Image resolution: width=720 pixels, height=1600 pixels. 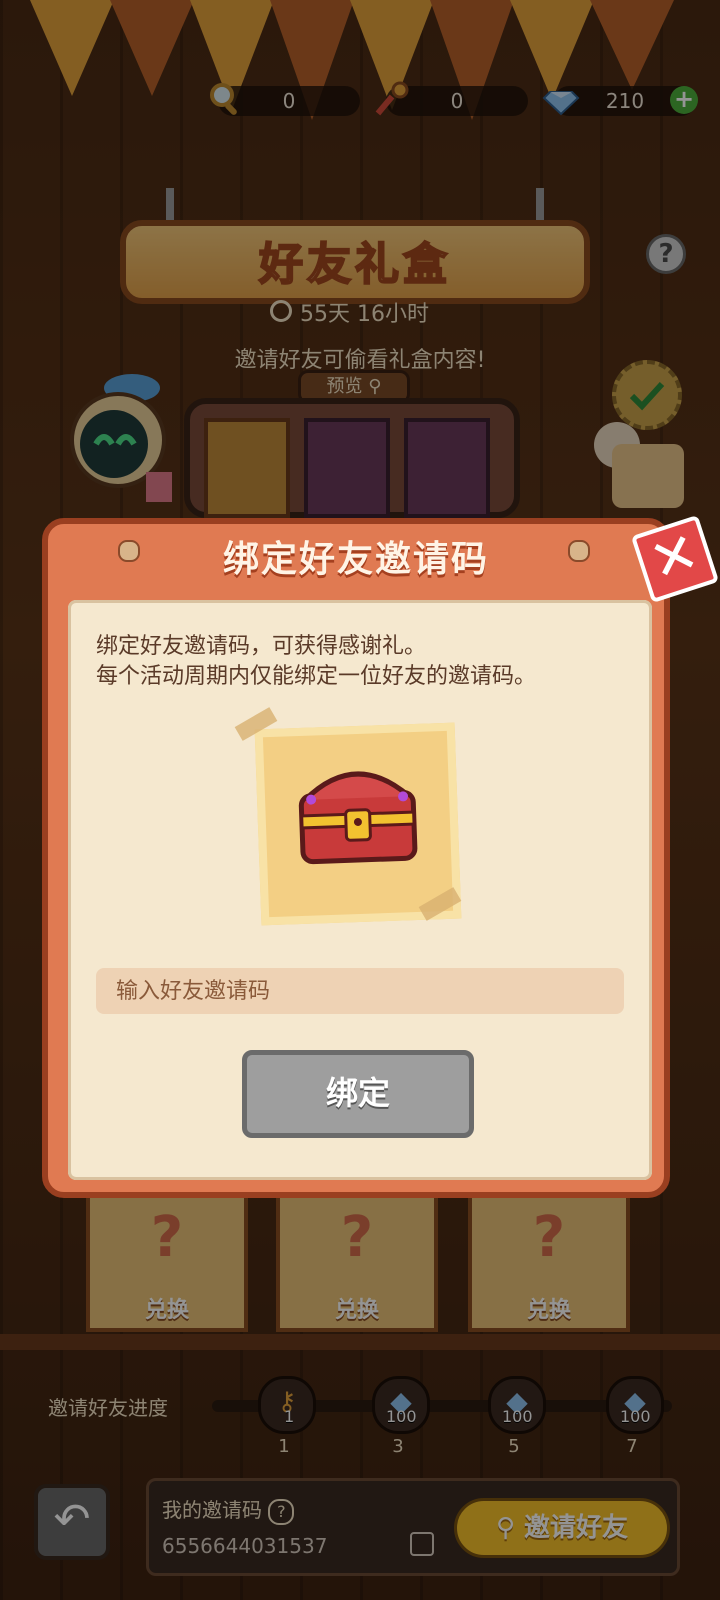 What do you see at coordinates (358, 818) in the screenshot?
I see `treasure-chest-icon` at bounding box center [358, 818].